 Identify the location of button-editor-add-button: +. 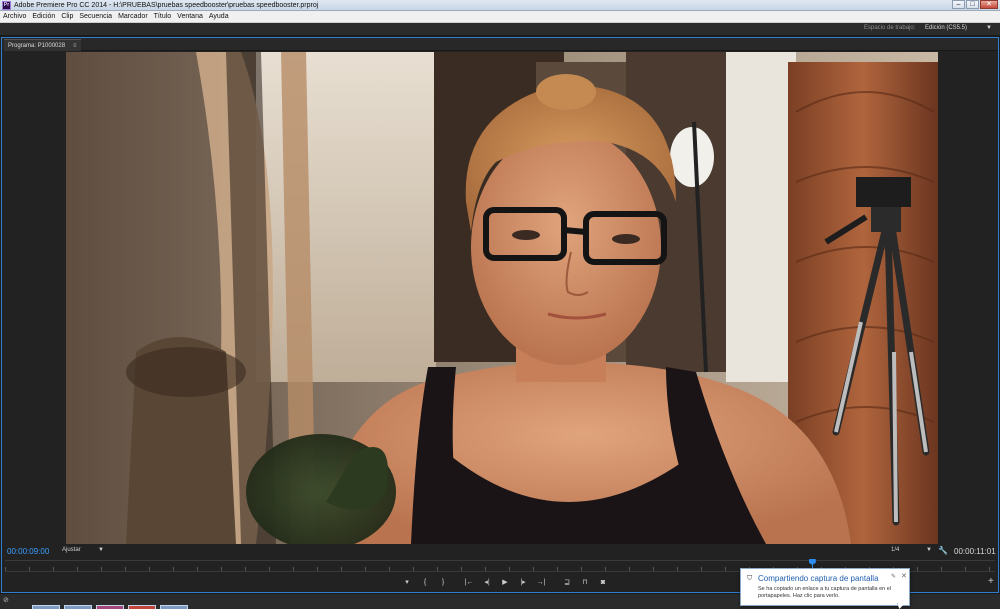
(991, 581).